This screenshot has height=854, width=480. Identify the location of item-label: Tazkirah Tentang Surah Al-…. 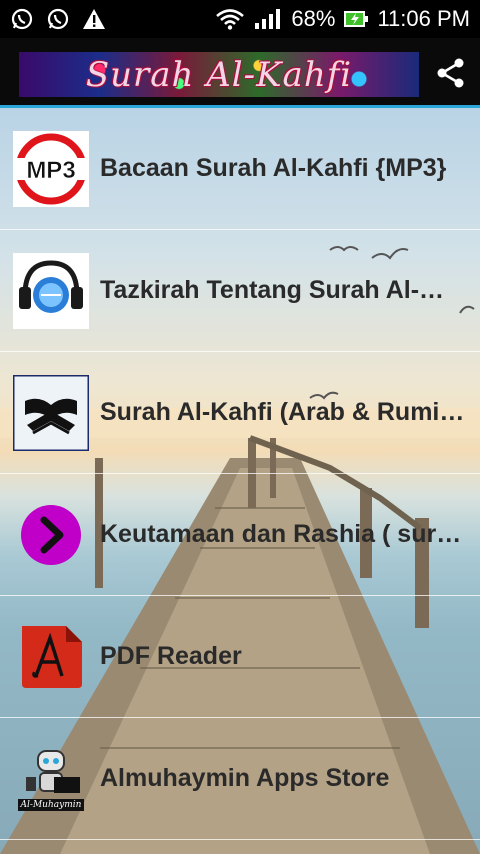
(272, 290).